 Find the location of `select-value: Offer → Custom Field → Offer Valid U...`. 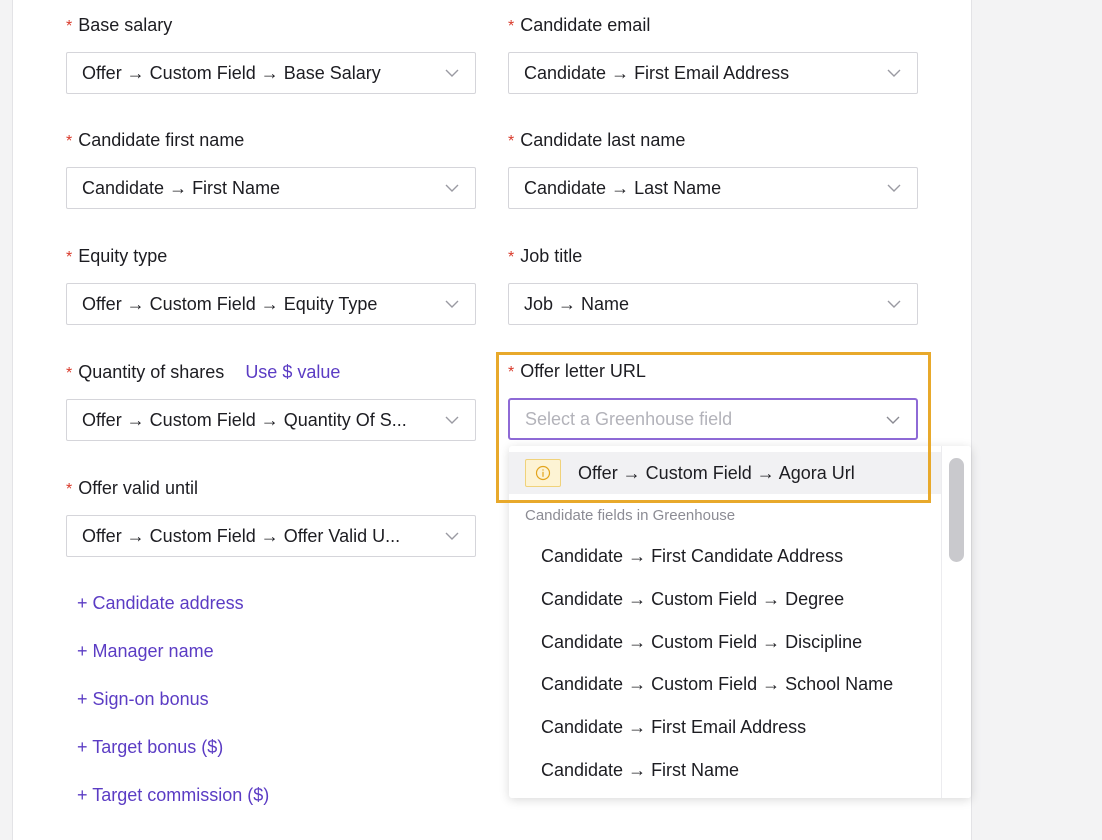

select-value: Offer → Custom Field → Offer Valid U... is located at coordinates (241, 535).